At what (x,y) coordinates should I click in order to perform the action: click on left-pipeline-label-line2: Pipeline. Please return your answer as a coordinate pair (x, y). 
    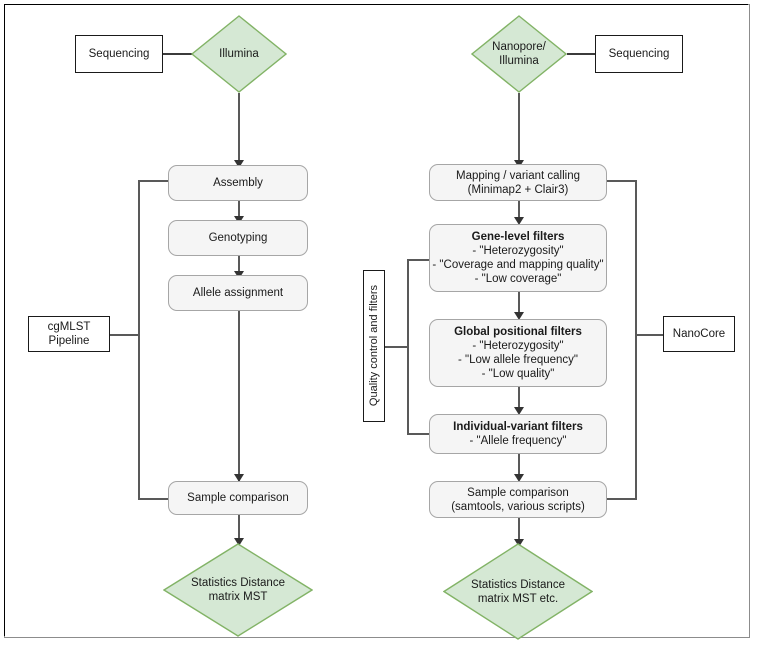
    Looking at the image, I should click on (69, 341).